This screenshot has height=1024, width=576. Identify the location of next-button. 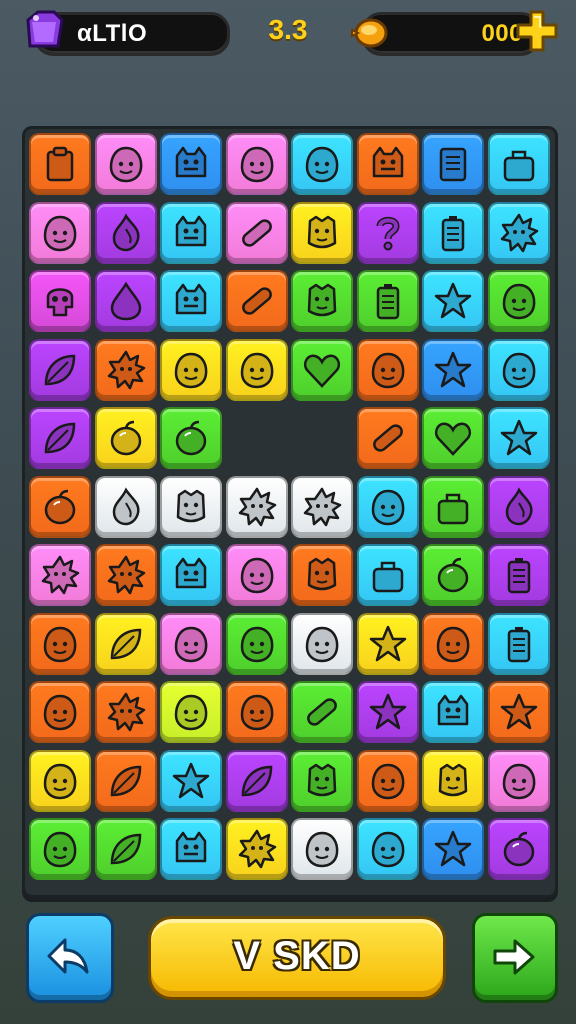
(515, 958).